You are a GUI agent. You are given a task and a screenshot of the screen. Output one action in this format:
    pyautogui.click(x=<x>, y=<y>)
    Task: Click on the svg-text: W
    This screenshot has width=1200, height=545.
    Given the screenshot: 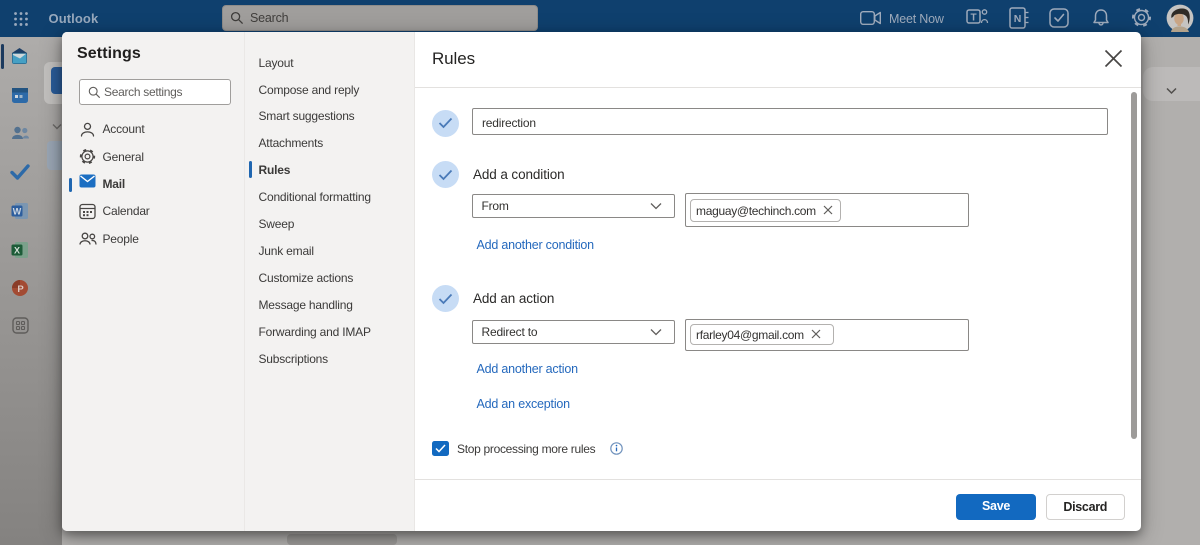 What is the action you would take?
    pyautogui.click(x=17, y=212)
    